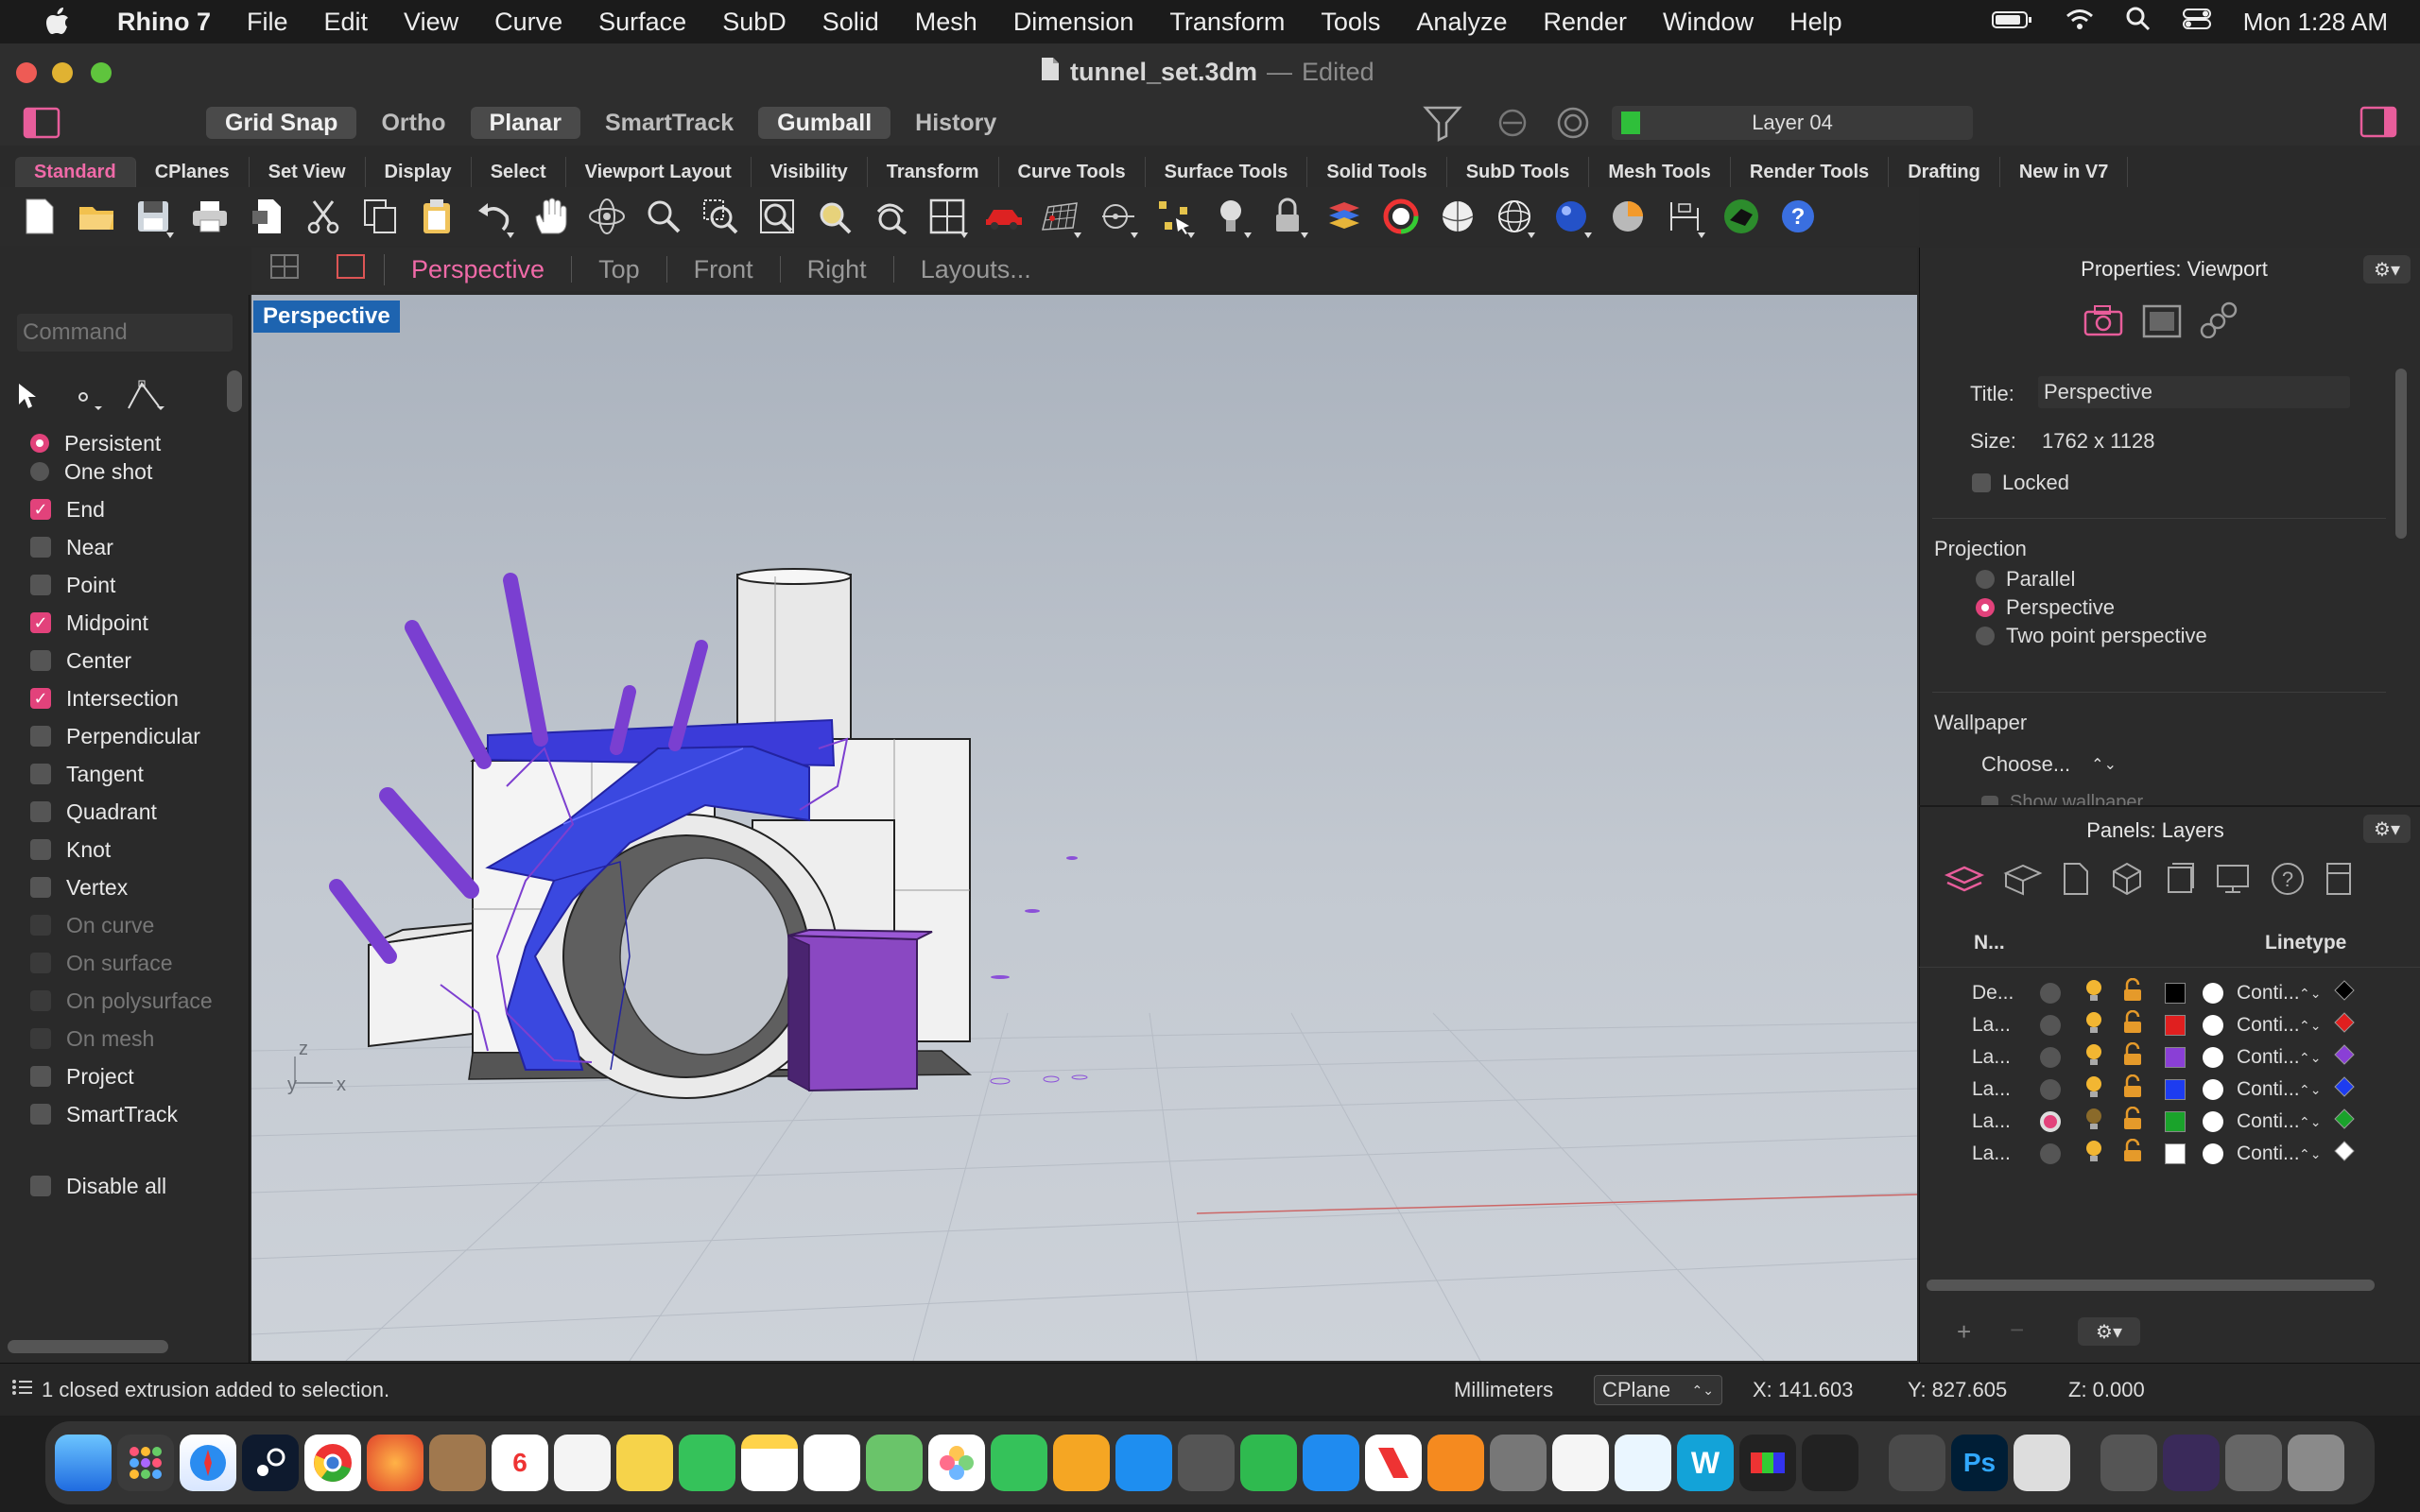  I want to click on vertex-checkbox, so click(40, 887).